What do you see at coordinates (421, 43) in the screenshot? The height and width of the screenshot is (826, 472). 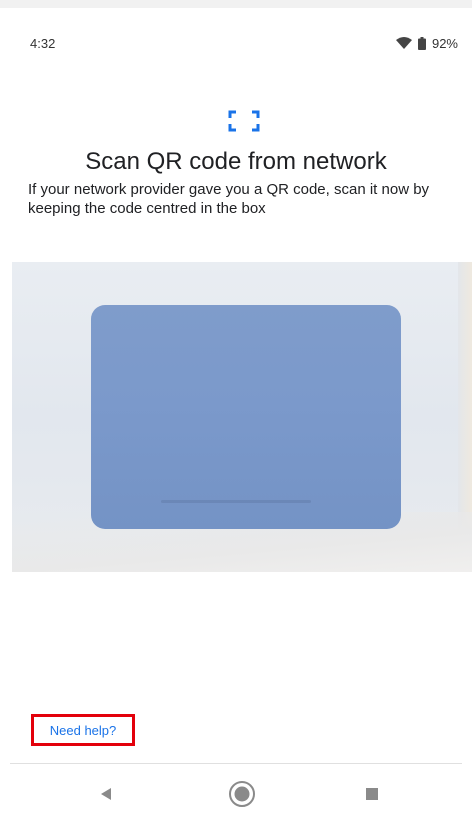 I see `battery-icon` at bounding box center [421, 43].